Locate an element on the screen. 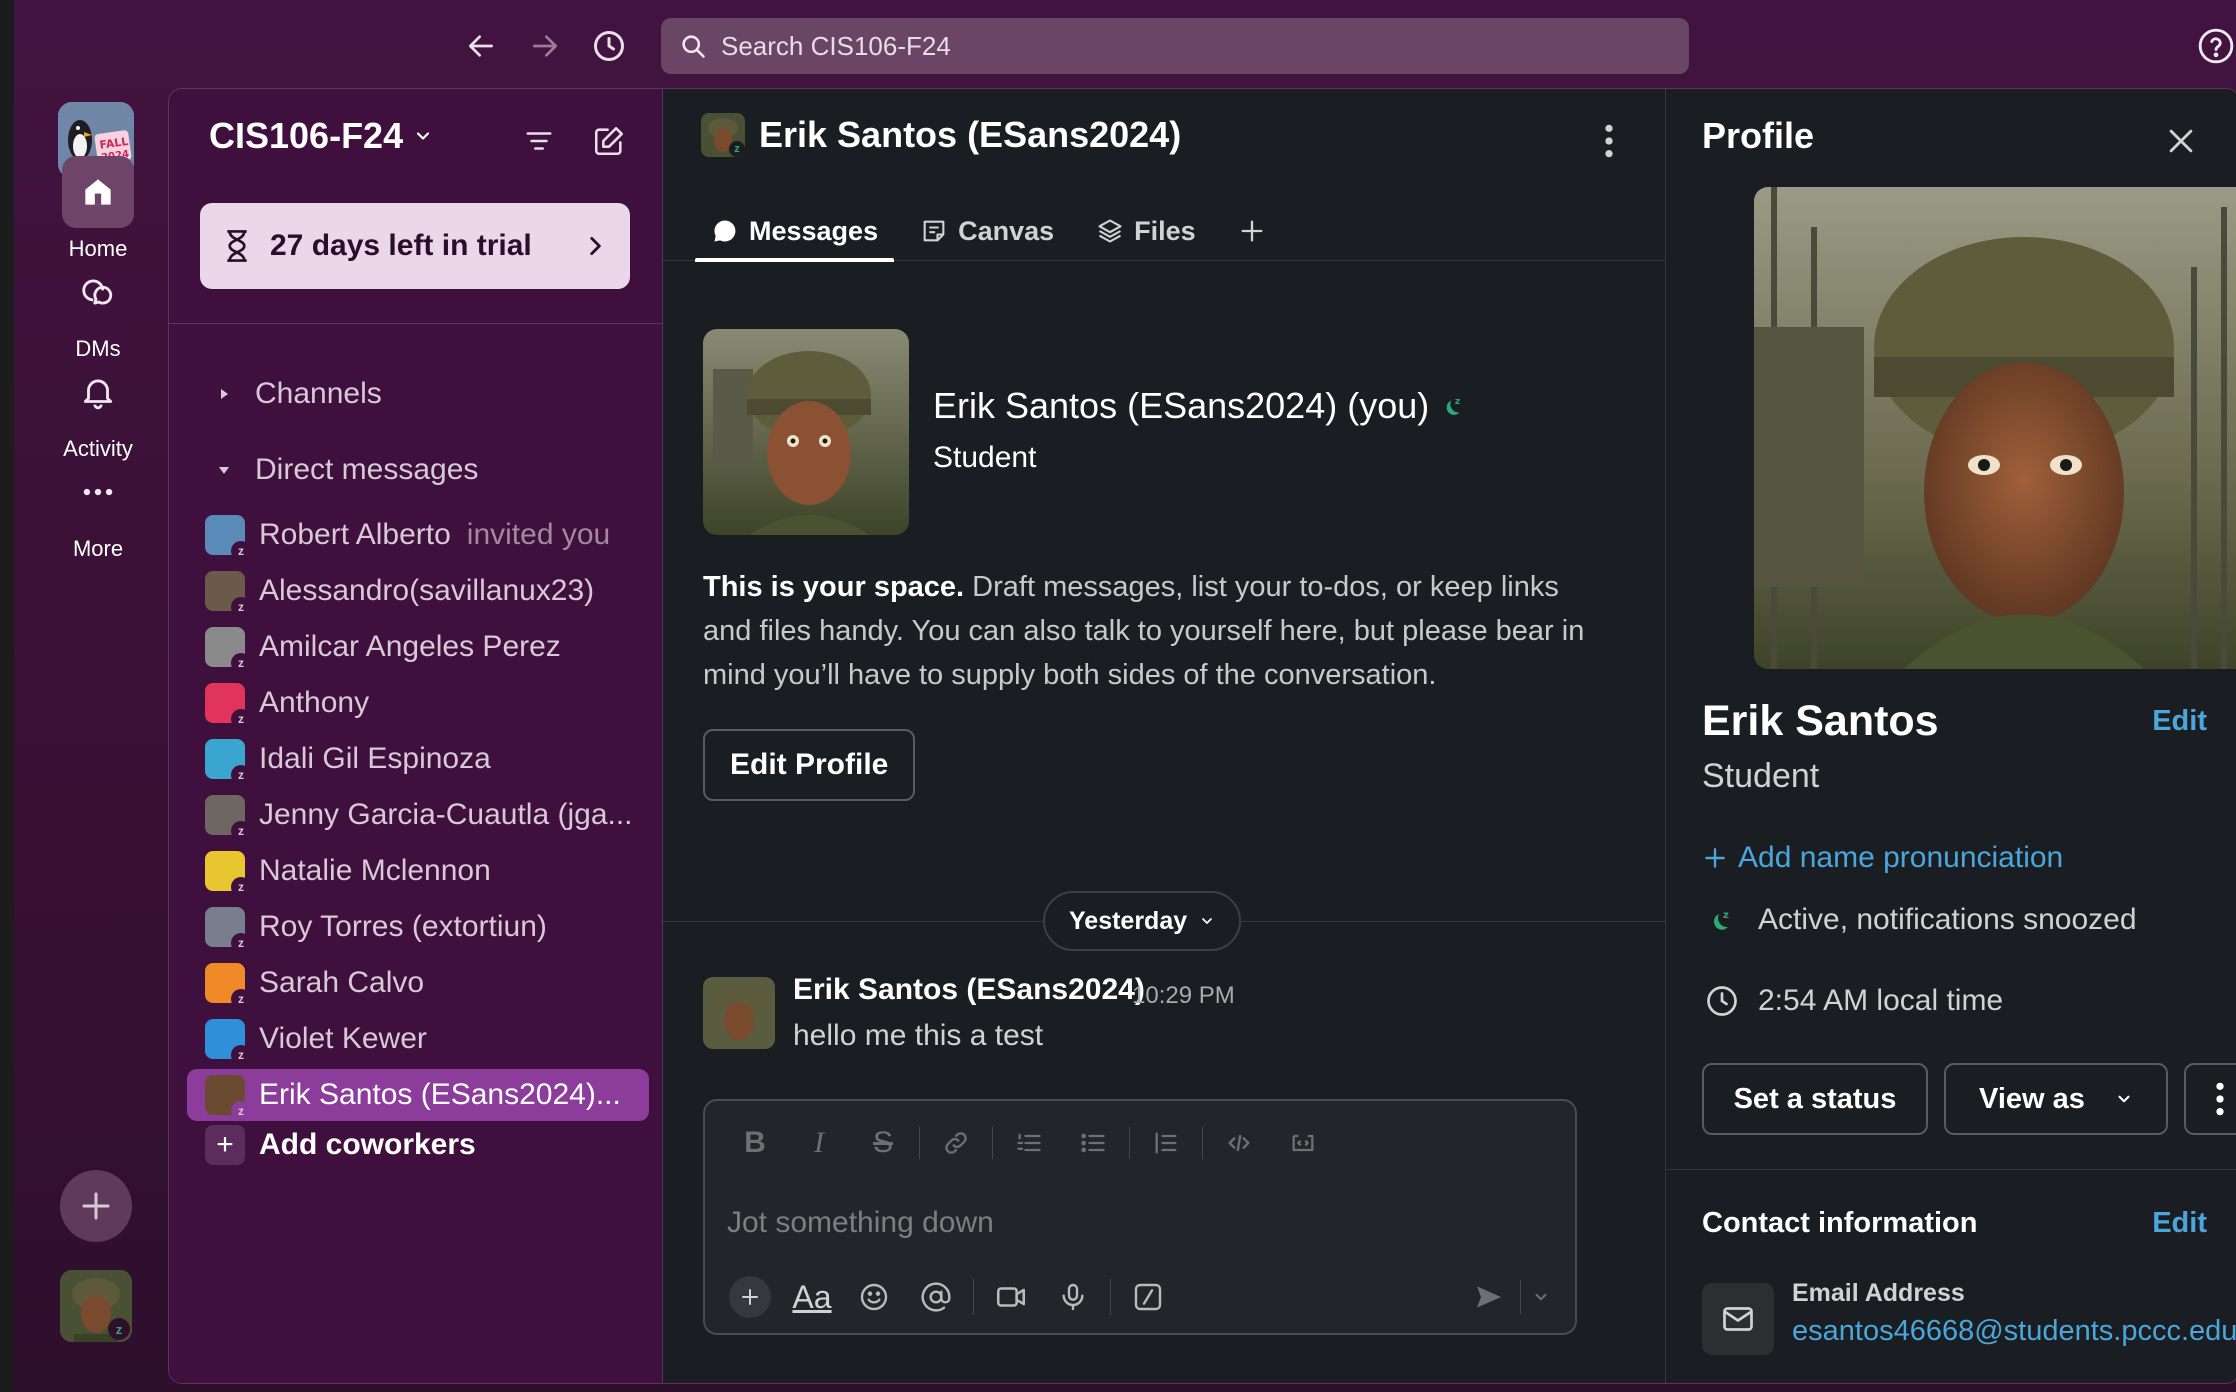  compose-icon is located at coordinates (609, 141).